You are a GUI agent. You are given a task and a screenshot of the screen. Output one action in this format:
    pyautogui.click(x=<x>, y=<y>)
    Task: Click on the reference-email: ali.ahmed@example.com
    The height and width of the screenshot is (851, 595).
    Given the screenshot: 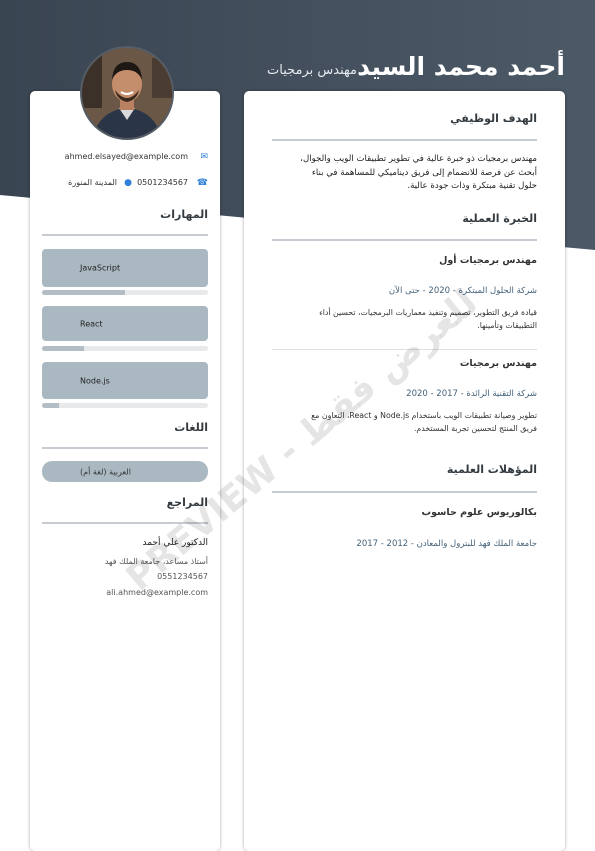 What is the action you would take?
    pyautogui.click(x=157, y=592)
    